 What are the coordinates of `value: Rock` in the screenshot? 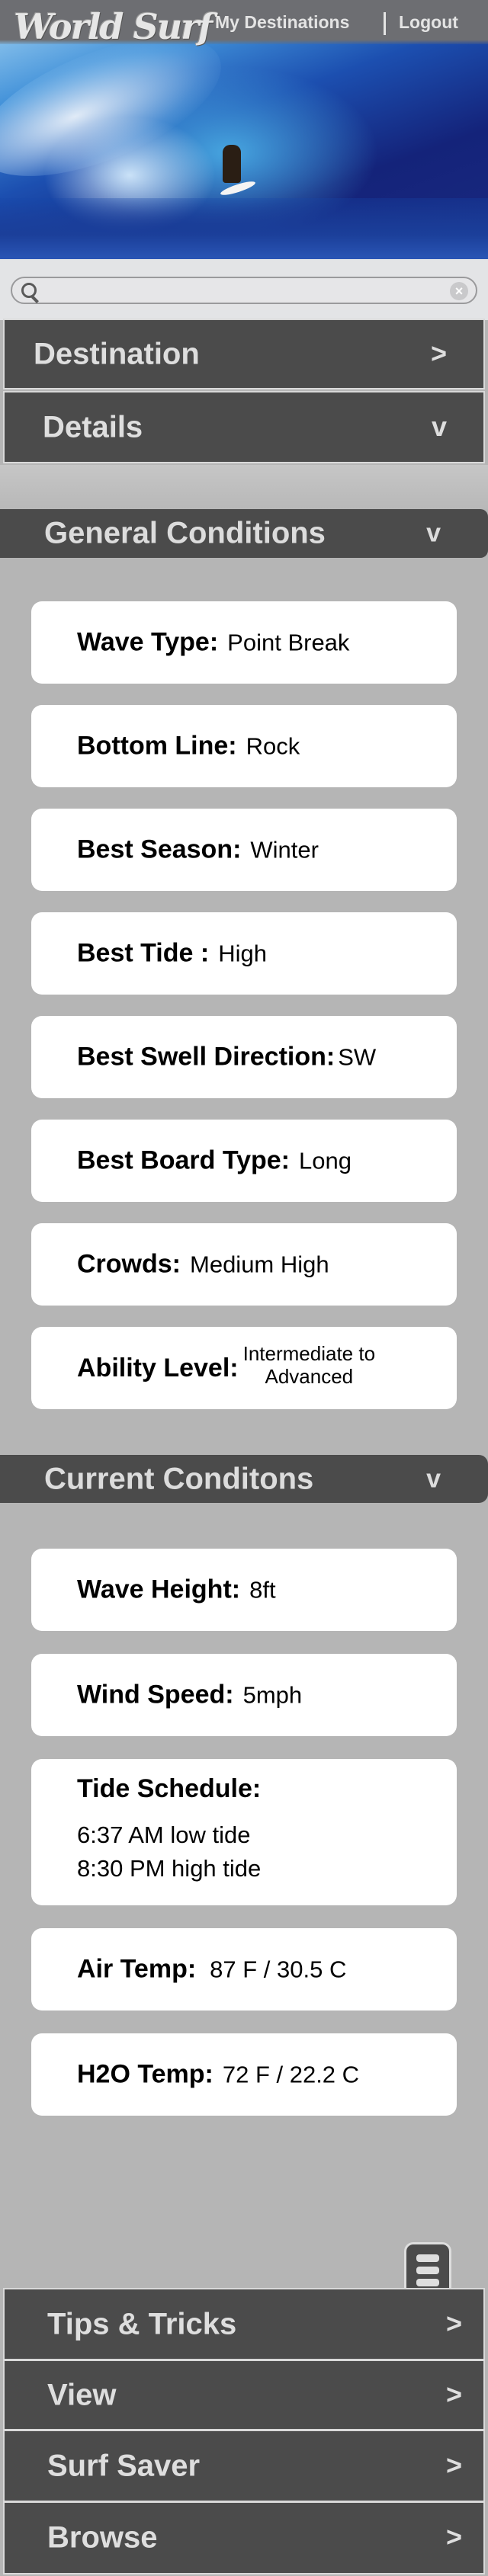 It's located at (273, 745).